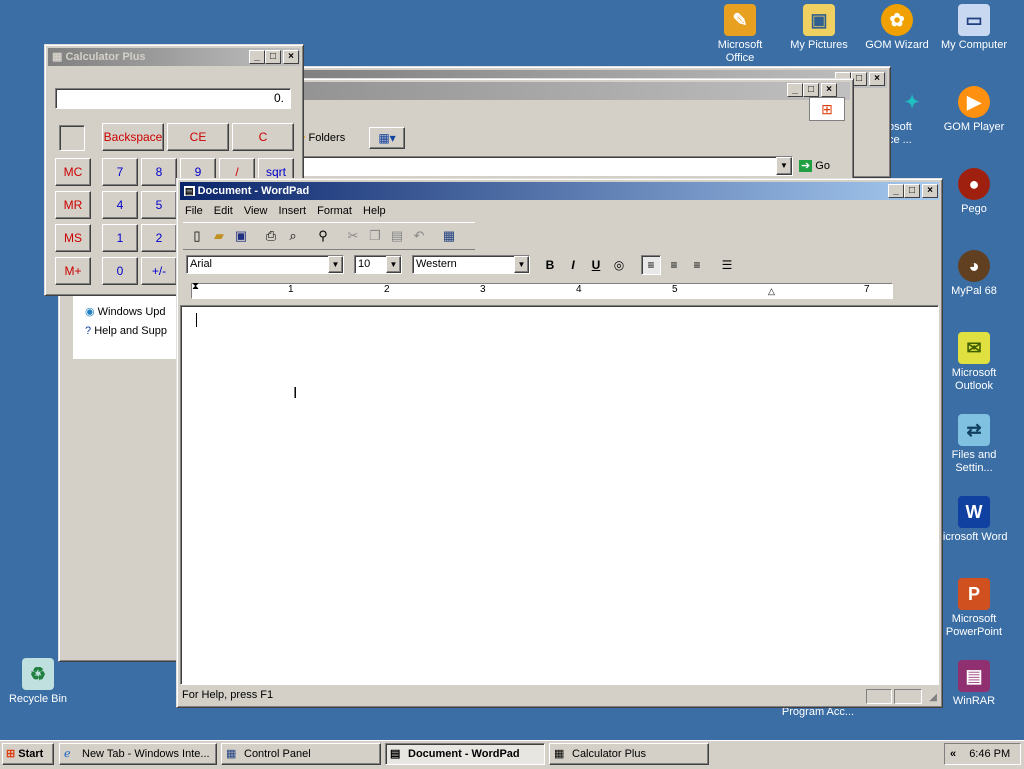 The image size is (1024, 769). I want to click on font-select: Arial ▼, so click(265, 264).